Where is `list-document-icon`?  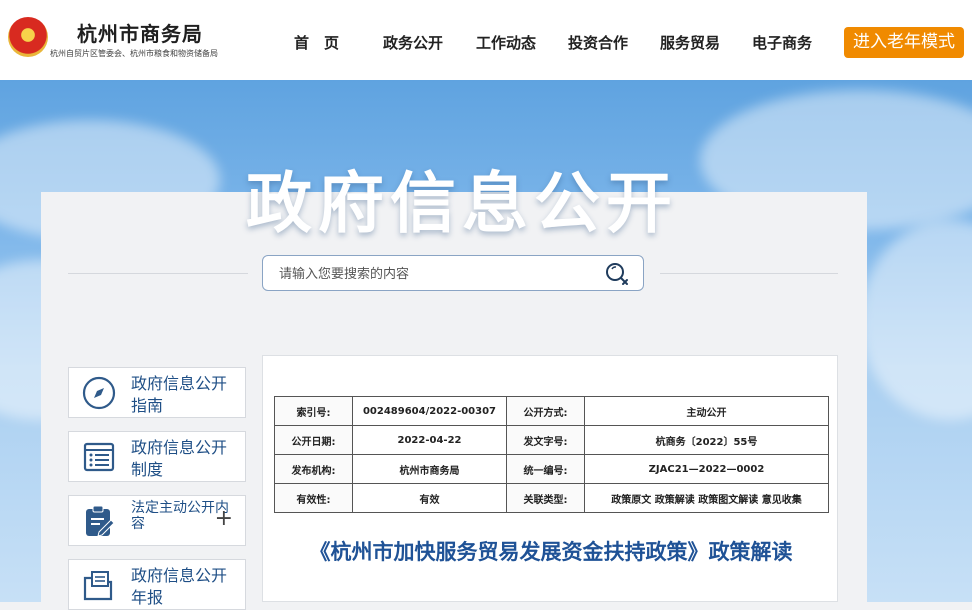 list-document-icon is located at coordinates (99, 457).